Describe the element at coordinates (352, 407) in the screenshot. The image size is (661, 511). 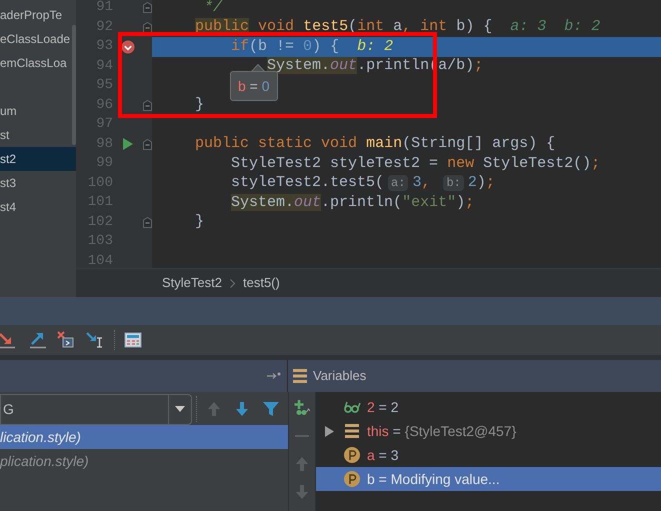
I see `glasses-icon` at that location.